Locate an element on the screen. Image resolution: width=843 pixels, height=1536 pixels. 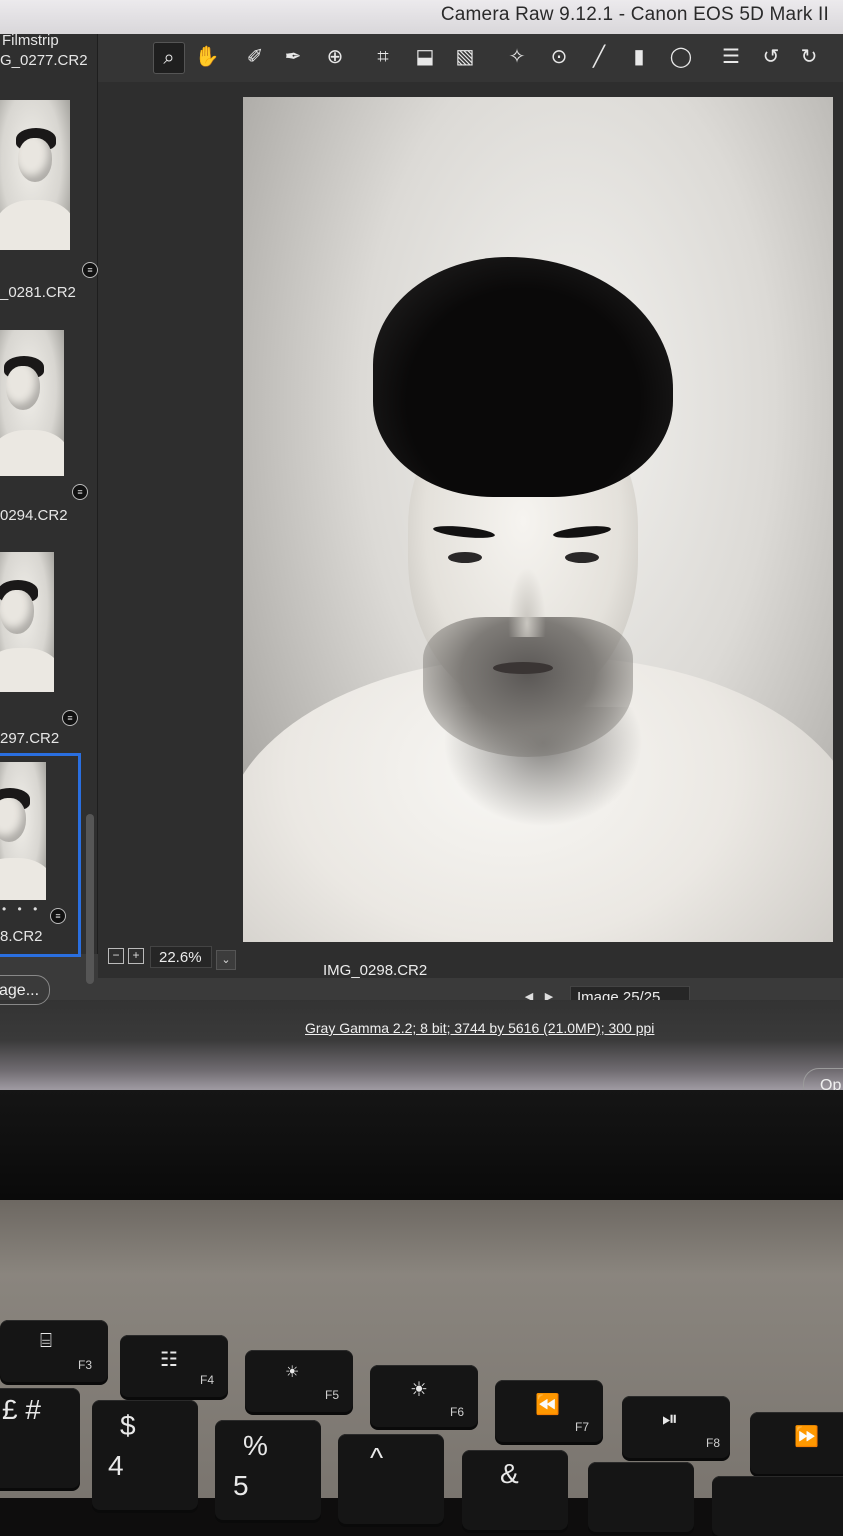
straighten-tool-icon: ⬓ is located at coordinates (425, 57).